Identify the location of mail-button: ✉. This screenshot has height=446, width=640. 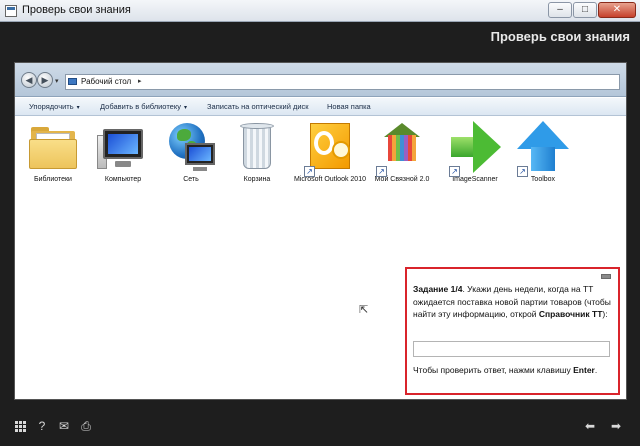
(64, 426).